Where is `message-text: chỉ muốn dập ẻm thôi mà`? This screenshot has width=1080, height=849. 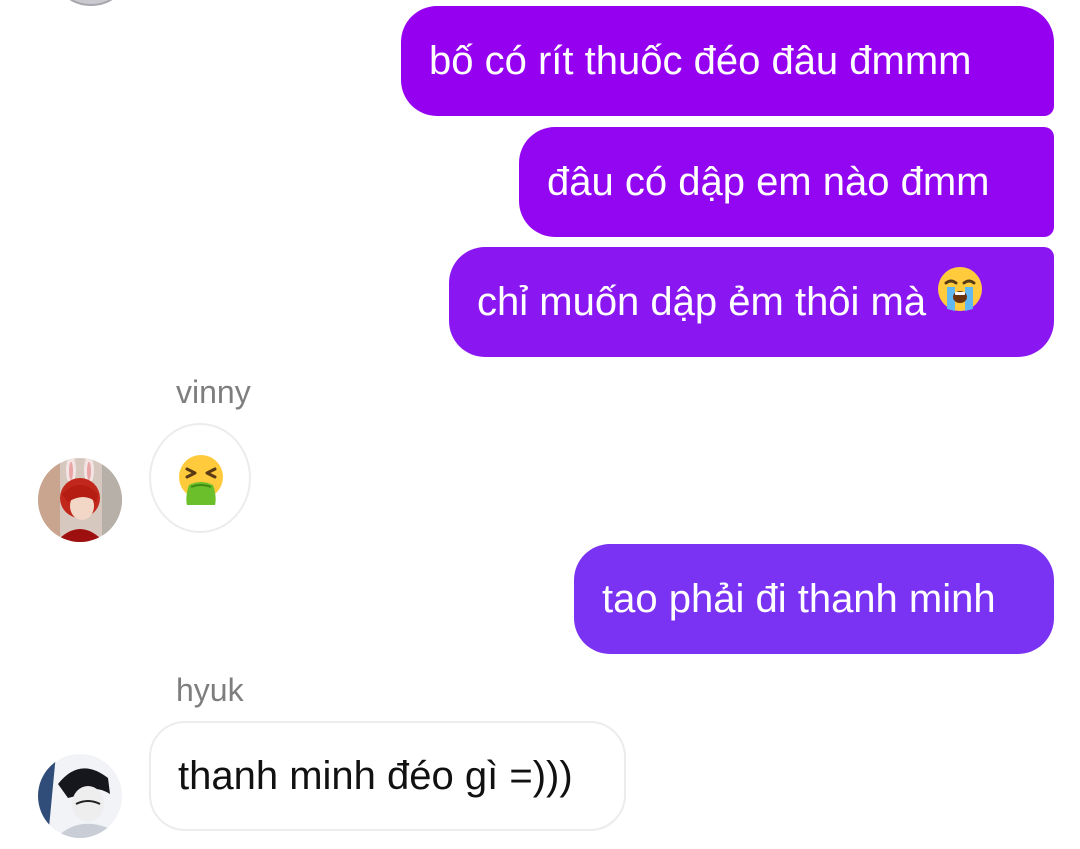
message-text: chỉ muốn dập ẻm thôi mà is located at coordinates (702, 302).